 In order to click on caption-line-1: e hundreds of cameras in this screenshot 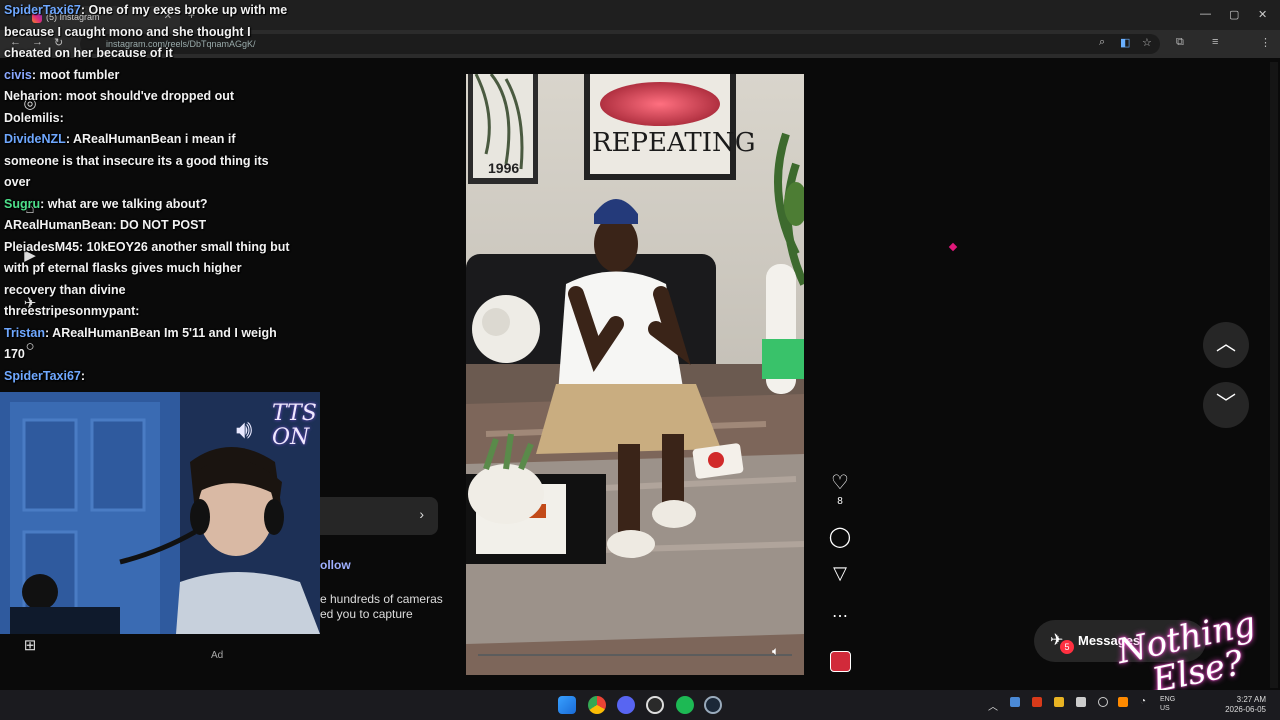, I will do `click(381, 599)`.